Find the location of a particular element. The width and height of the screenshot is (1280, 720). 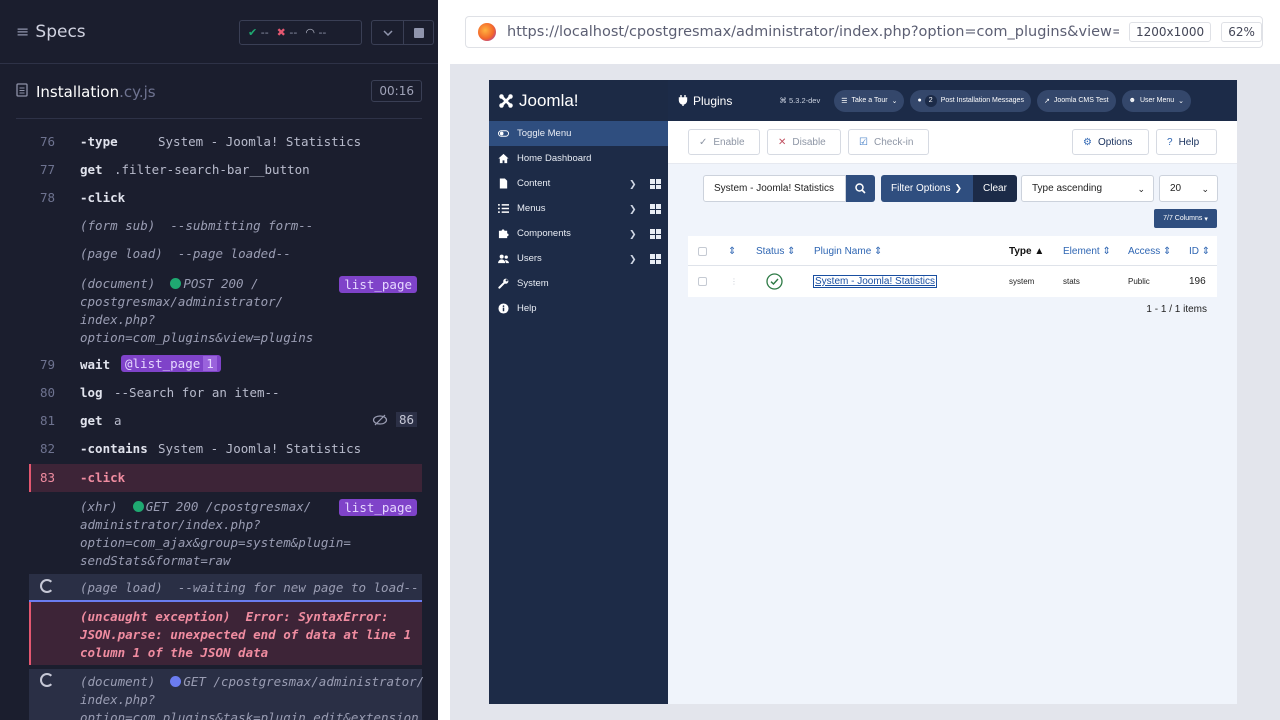

checkin-button: ☑ Check-in is located at coordinates (888, 142).